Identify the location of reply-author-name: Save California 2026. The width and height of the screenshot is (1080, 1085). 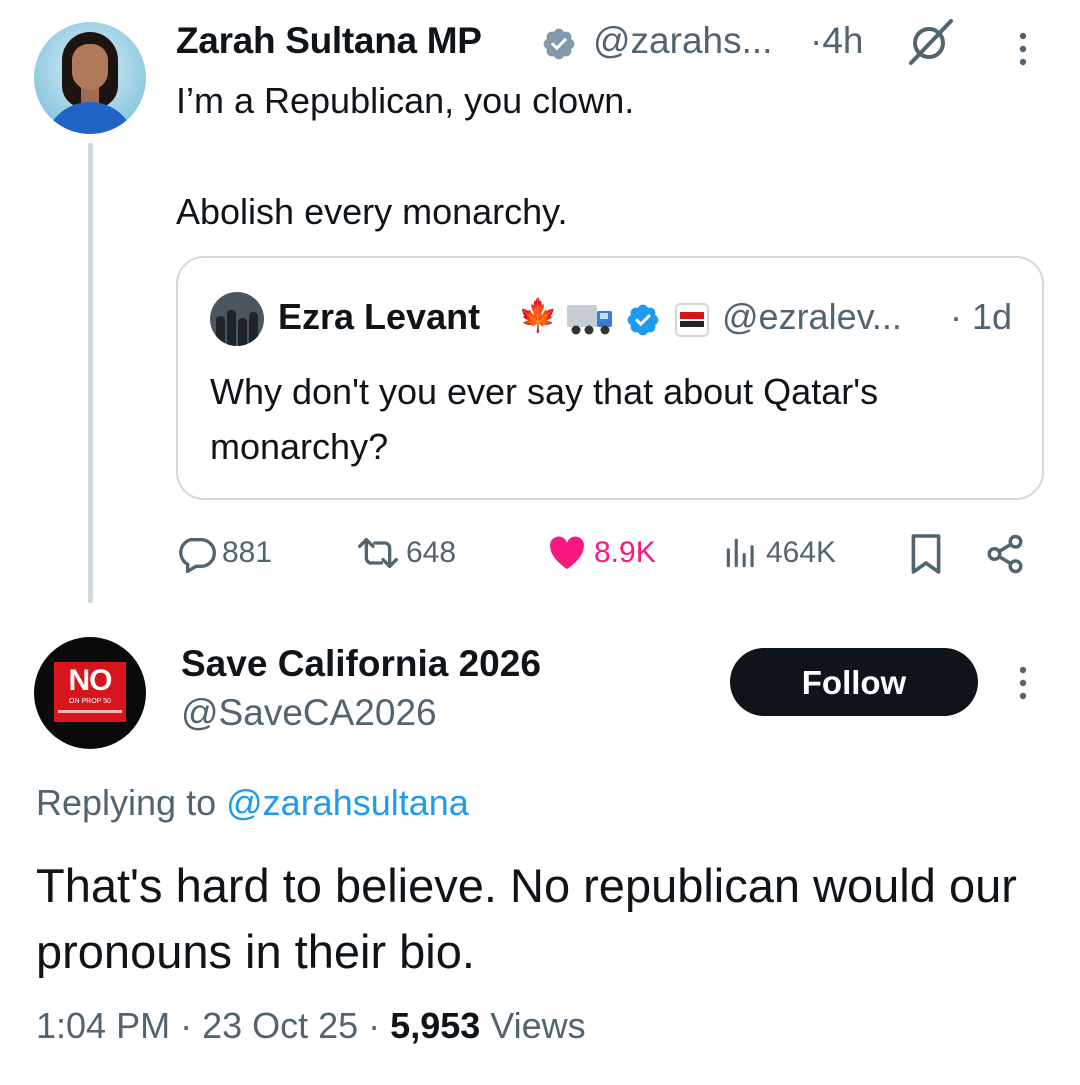
(361, 664).